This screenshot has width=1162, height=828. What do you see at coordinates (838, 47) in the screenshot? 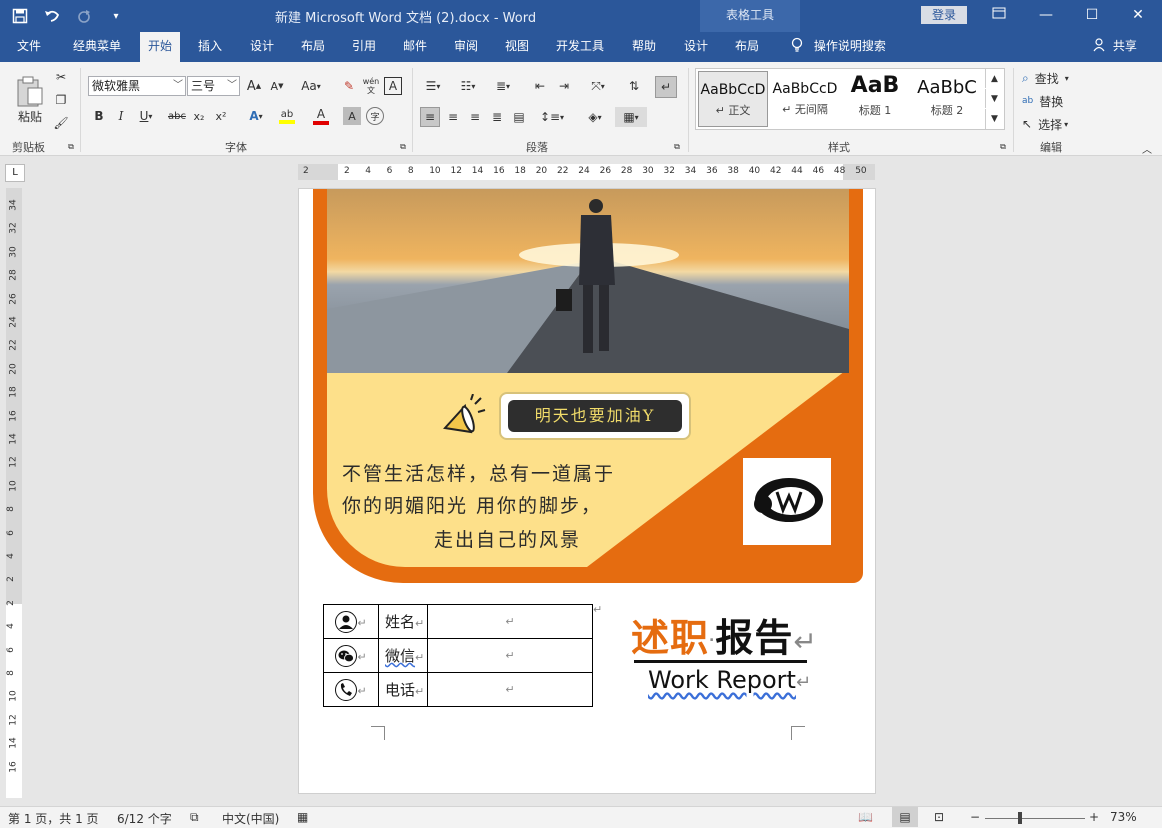
I see `tell-me-search: 操作说明搜索` at bounding box center [838, 47].